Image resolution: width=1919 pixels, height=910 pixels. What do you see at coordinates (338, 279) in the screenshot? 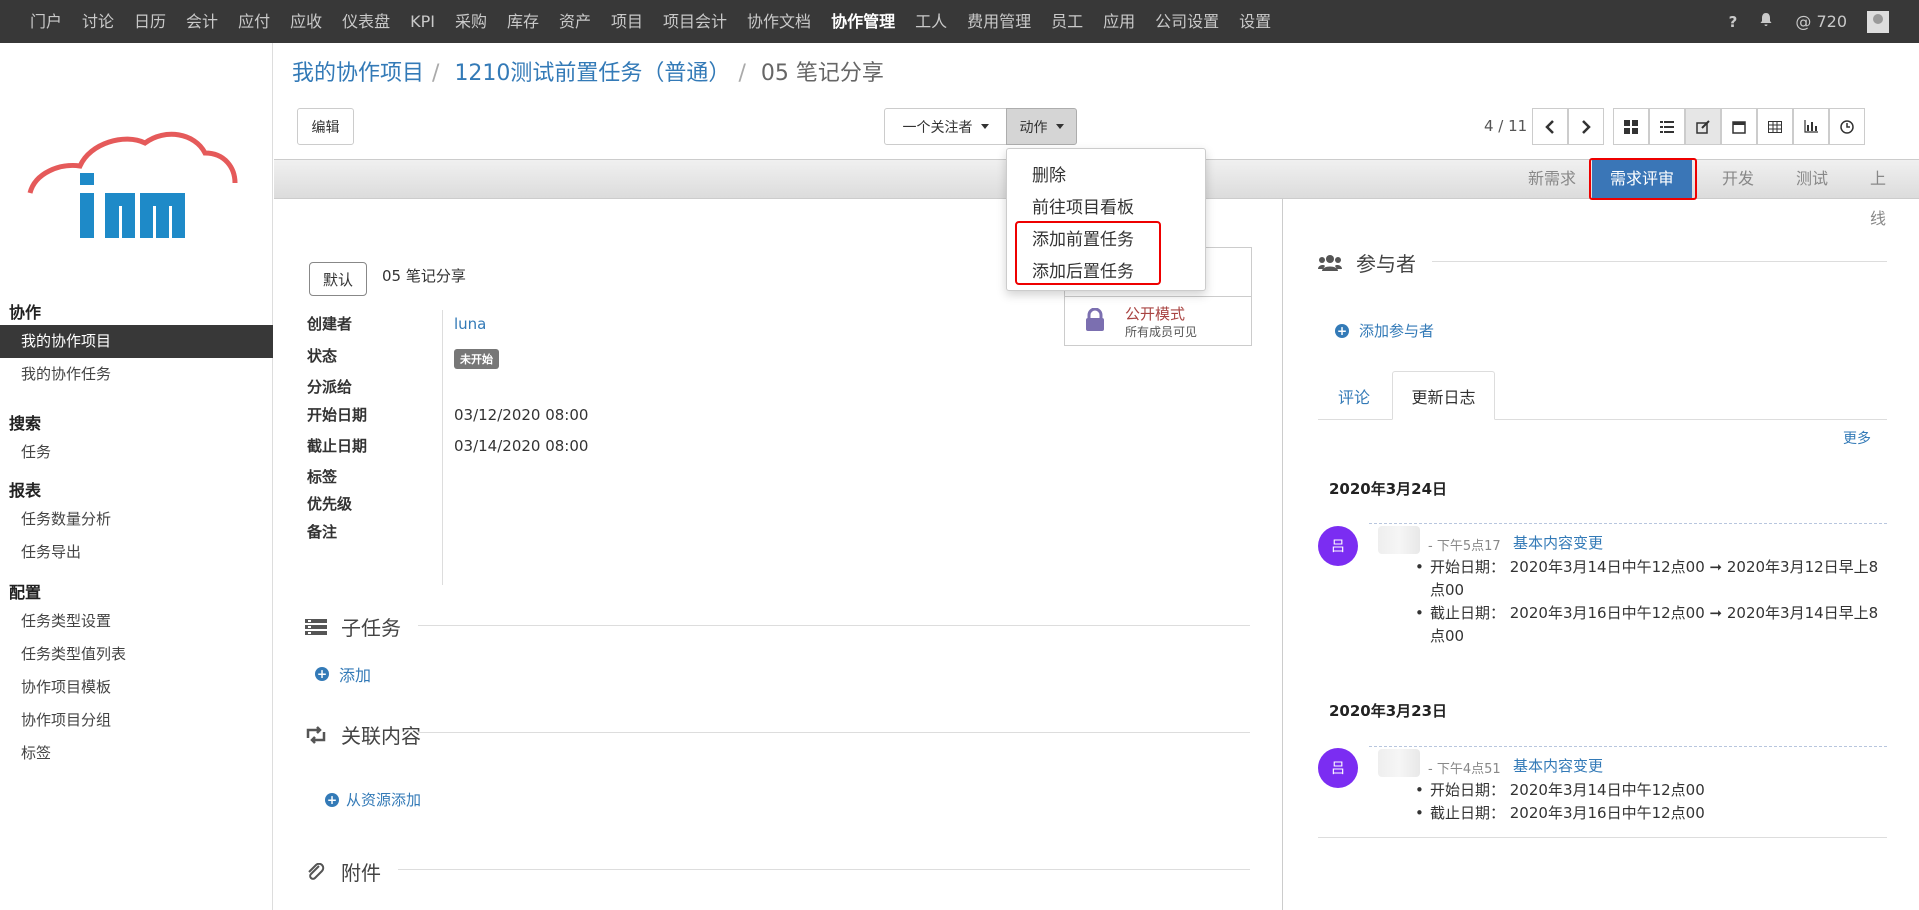
I see `default-tag: 默认` at bounding box center [338, 279].